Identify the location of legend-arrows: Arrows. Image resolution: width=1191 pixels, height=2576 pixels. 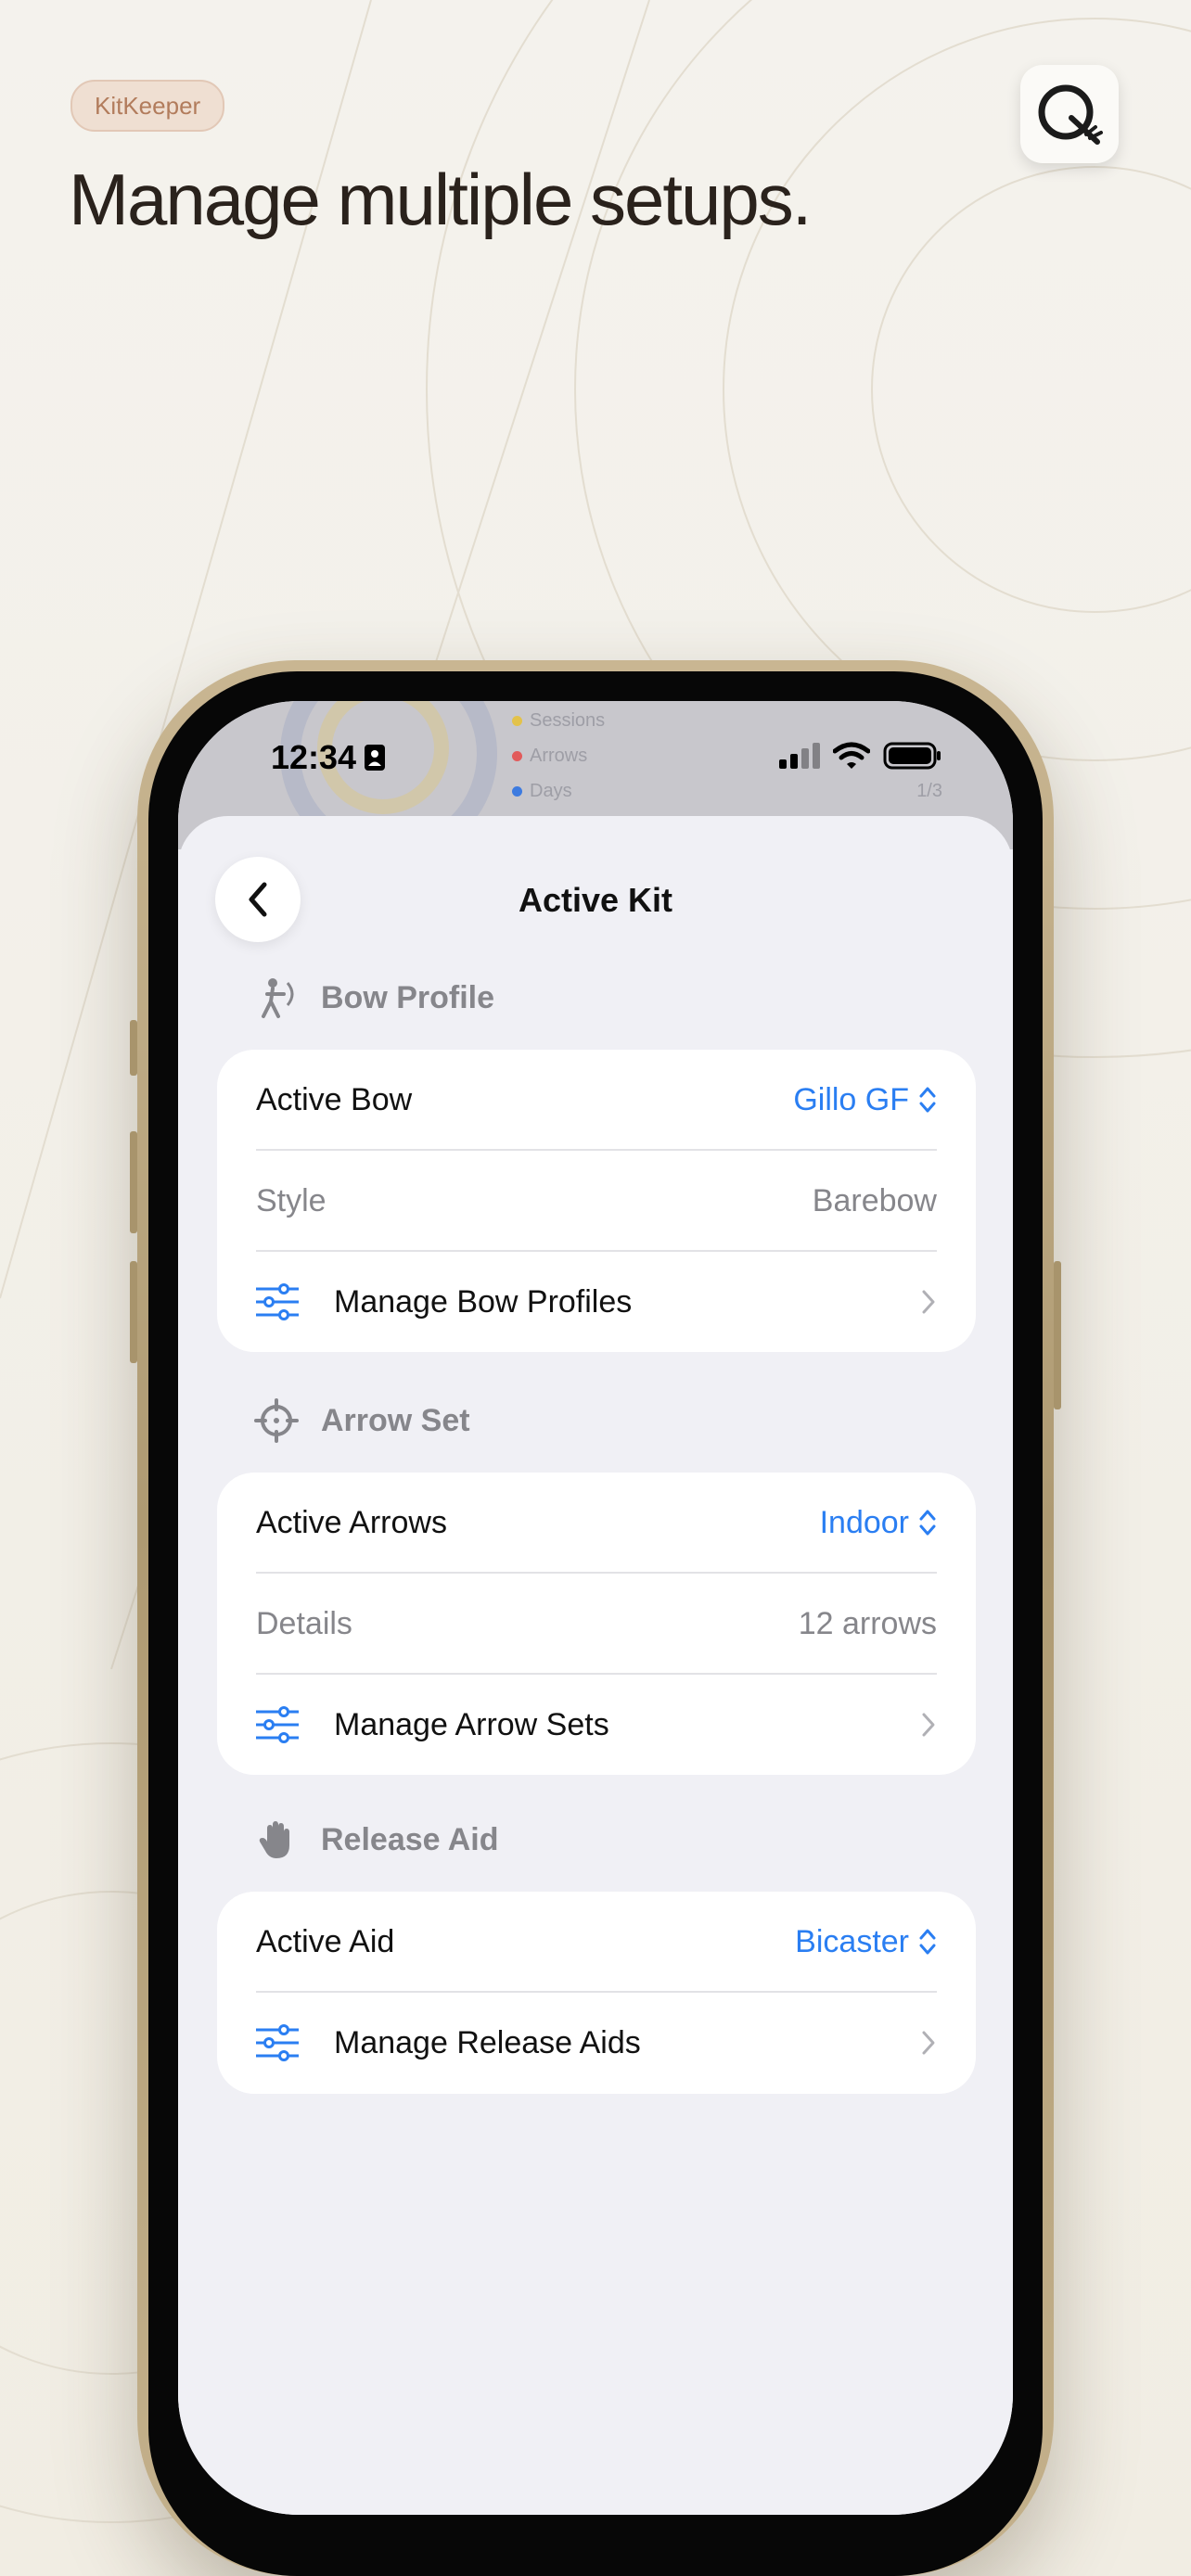
(549, 756).